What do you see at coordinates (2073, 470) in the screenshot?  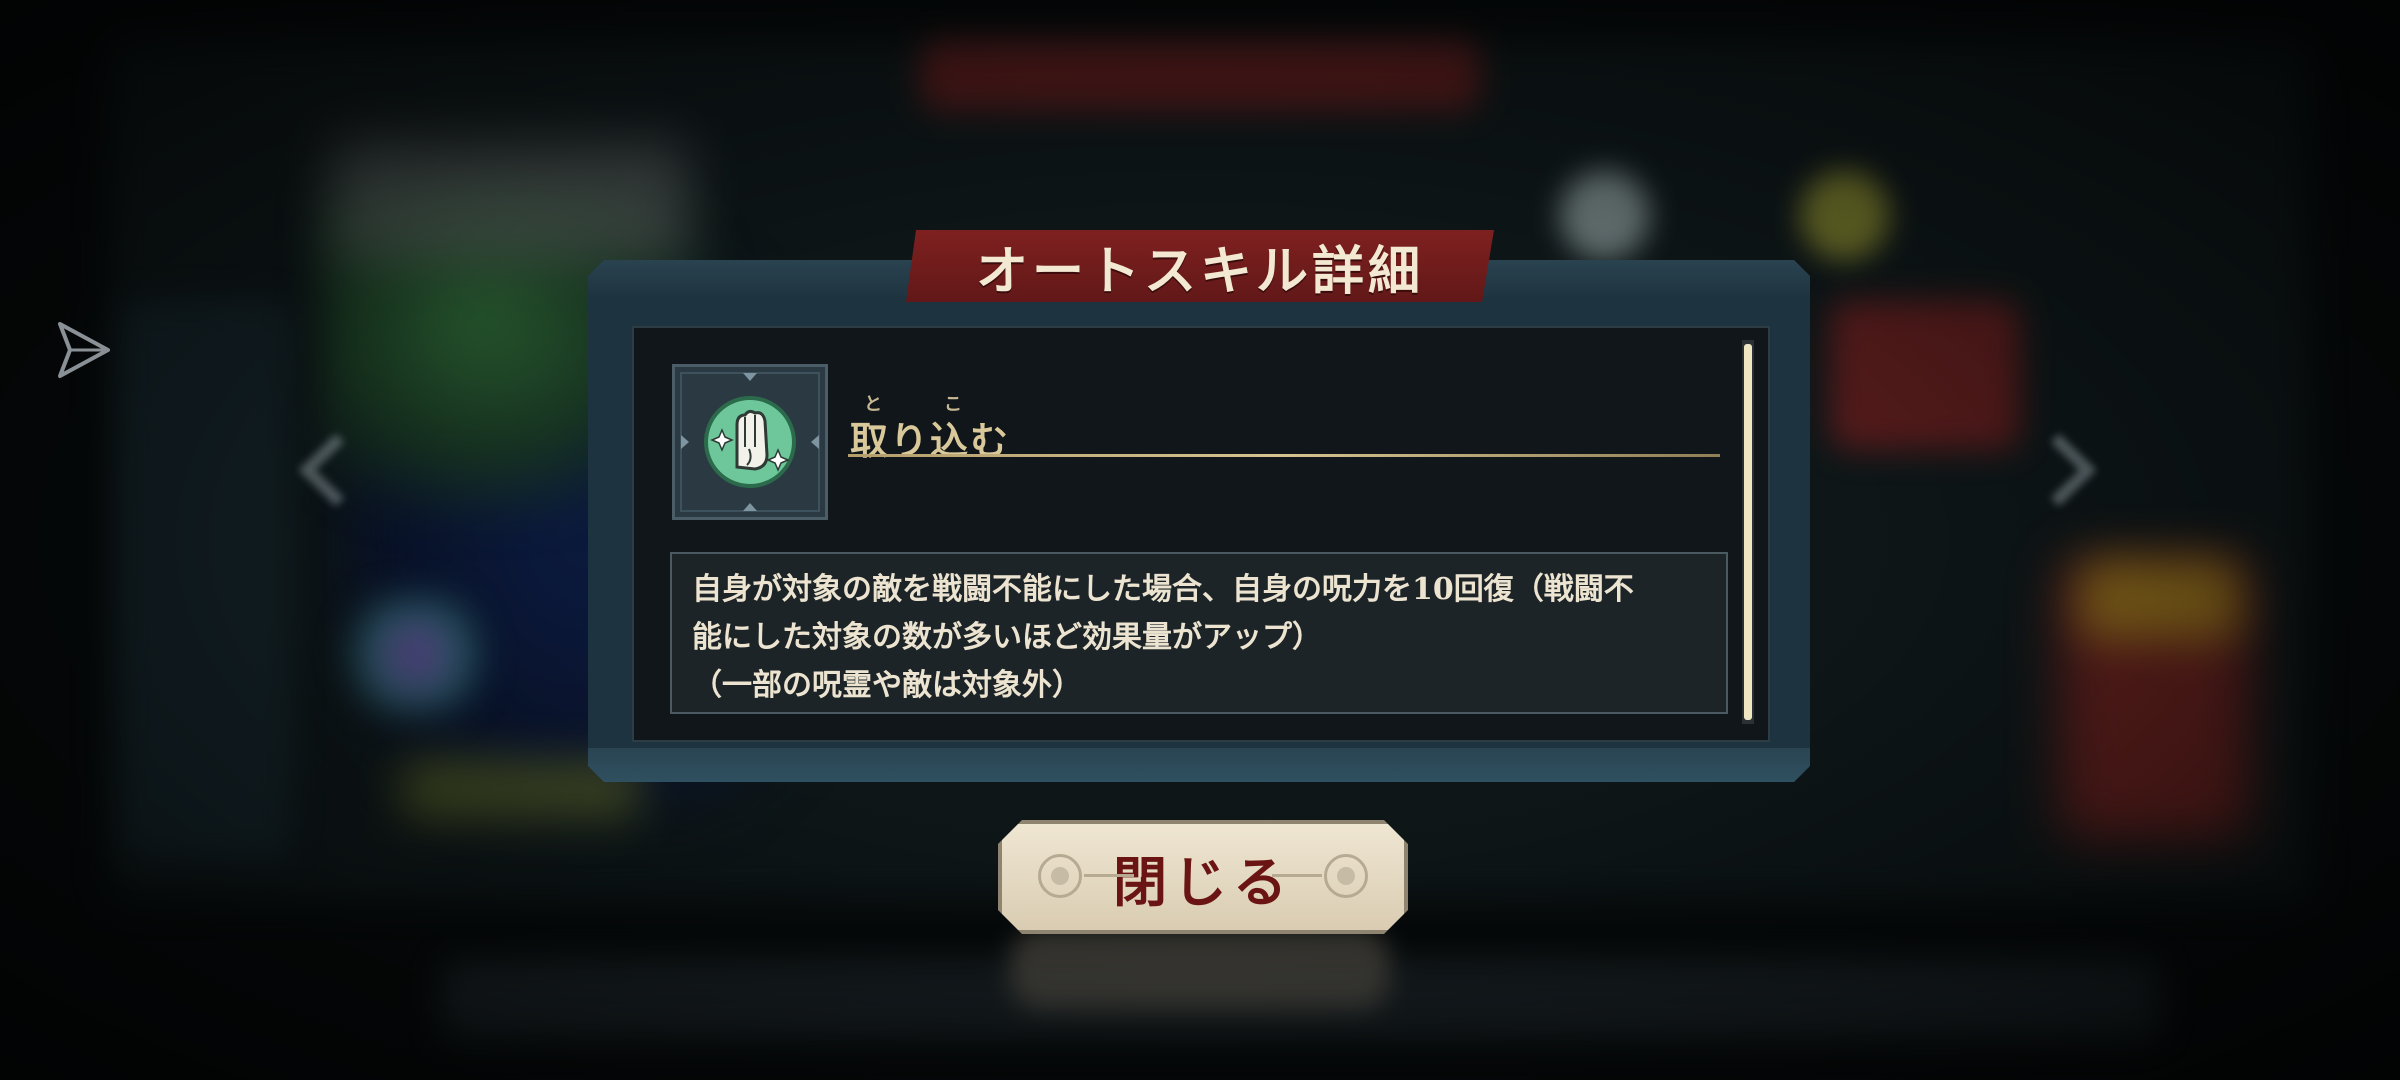 I see `next-arrow-icon` at bounding box center [2073, 470].